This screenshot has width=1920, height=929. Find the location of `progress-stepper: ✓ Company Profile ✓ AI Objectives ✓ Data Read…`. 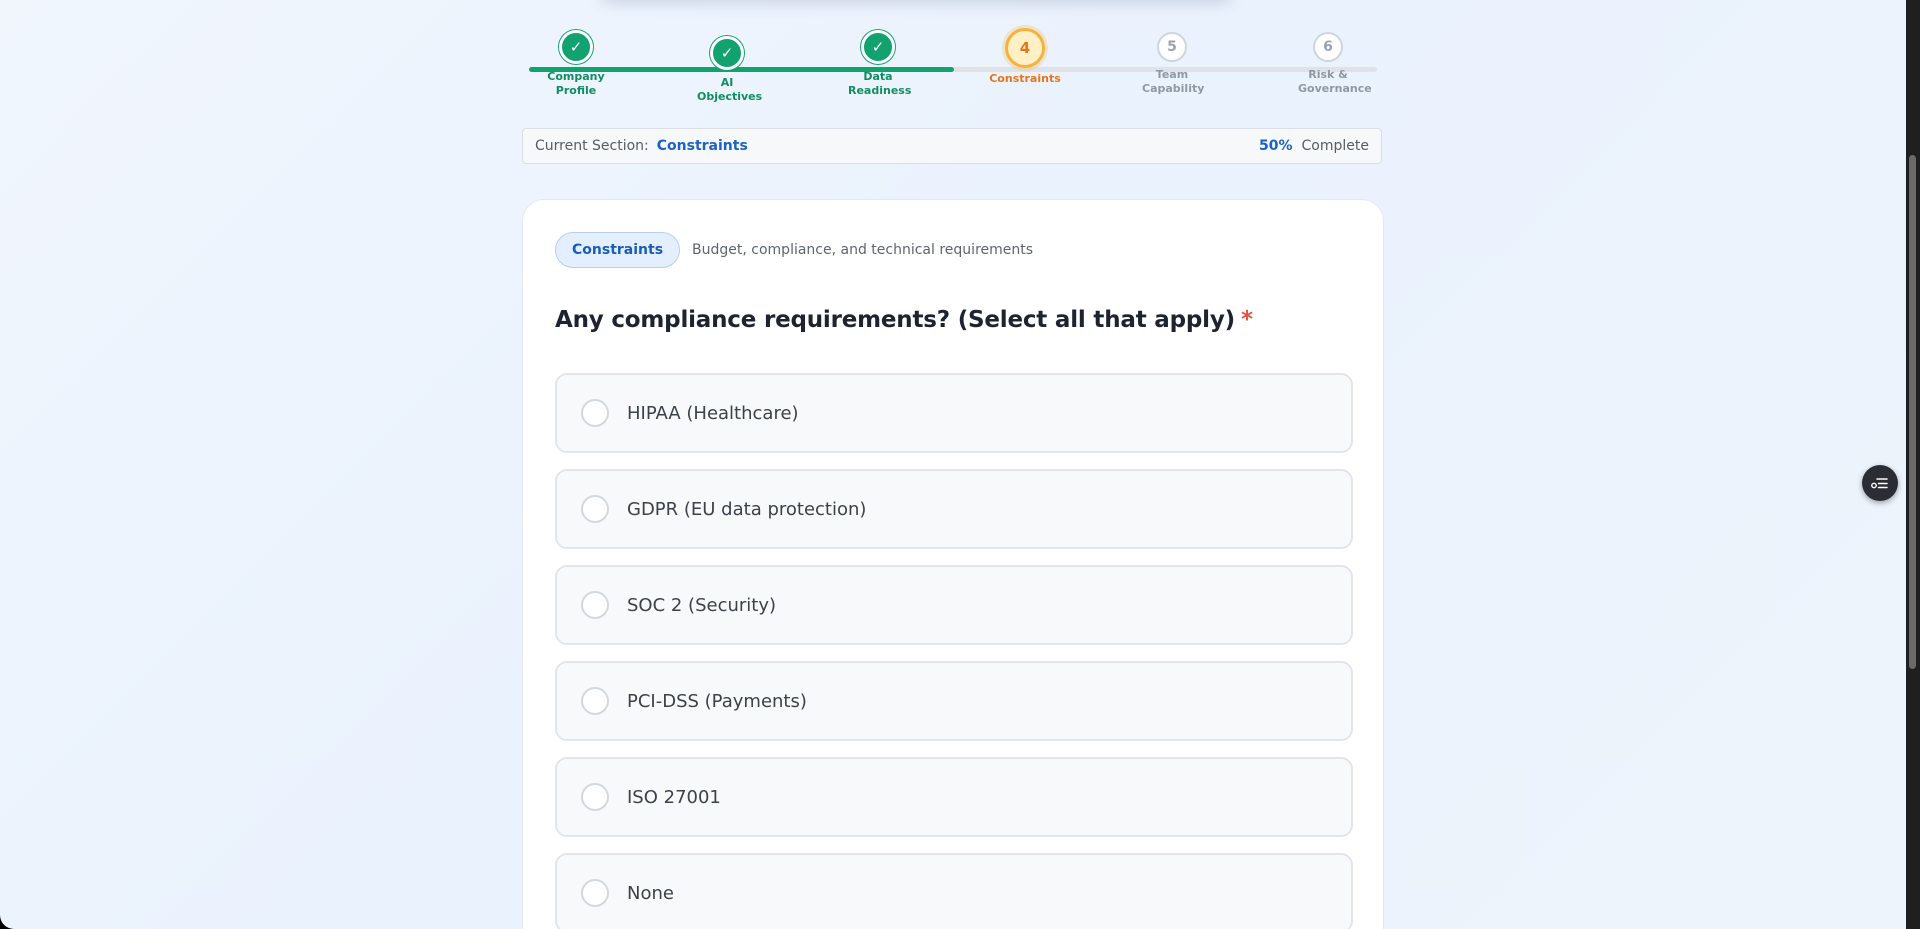

progress-stepper: ✓ Company Profile ✓ AI Objectives ✓ Data Read… is located at coordinates (950, 69).